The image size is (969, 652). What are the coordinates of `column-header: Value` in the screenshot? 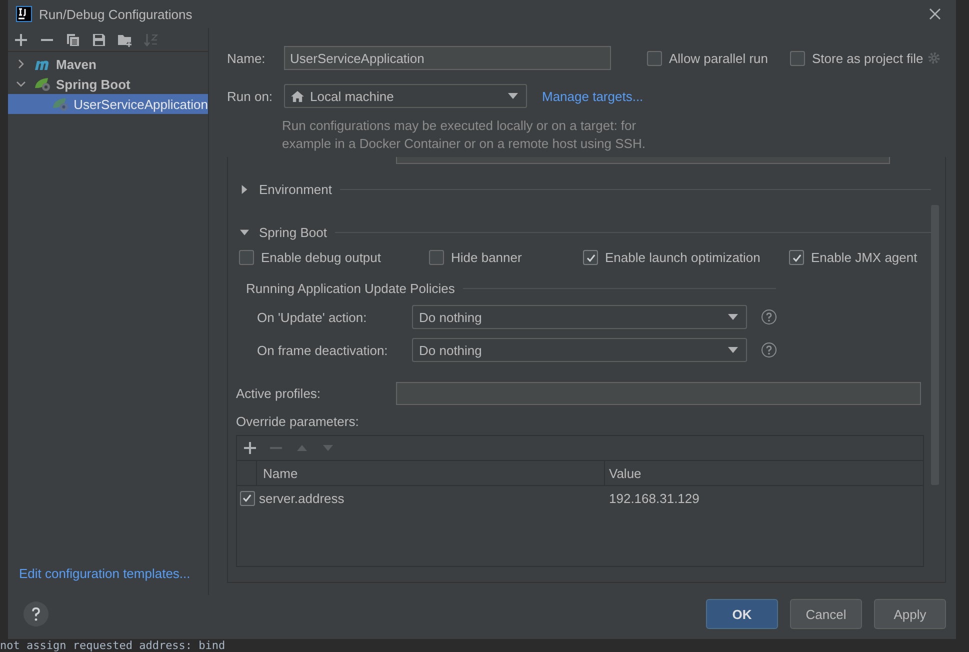 It's located at (623, 473).